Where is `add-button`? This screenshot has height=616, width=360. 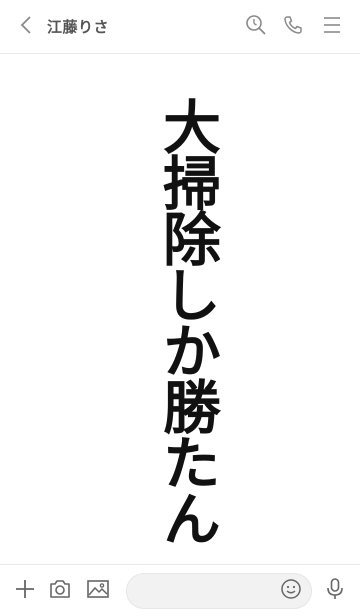 add-button is located at coordinates (25, 591).